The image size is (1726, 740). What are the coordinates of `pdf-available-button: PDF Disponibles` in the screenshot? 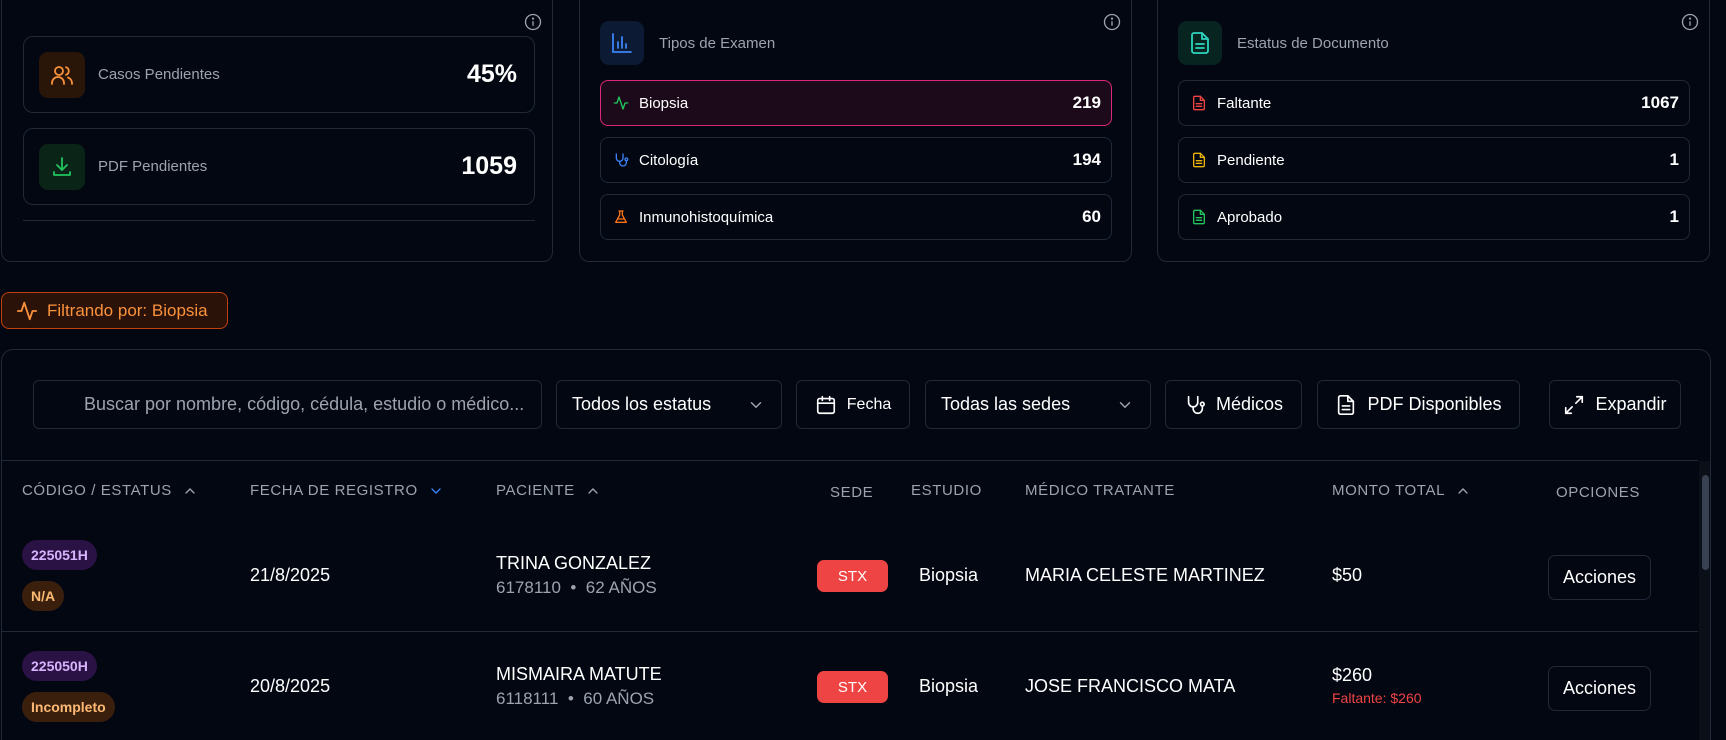 It's located at (1418, 404).